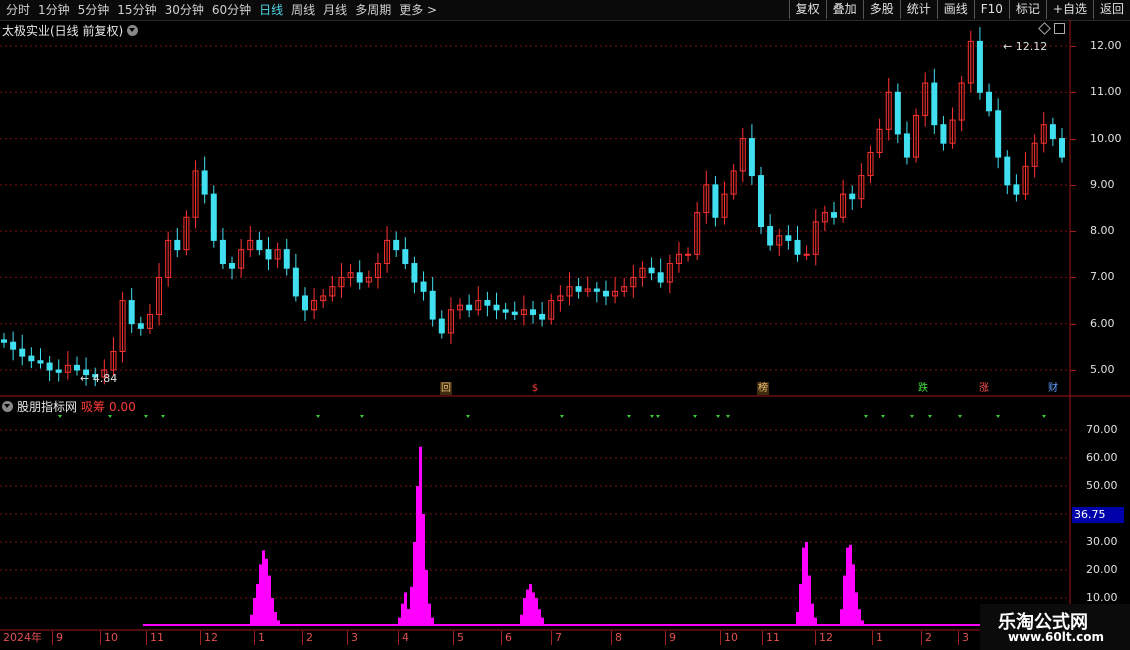 This screenshot has height=650, width=1130. Describe the element at coordinates (209, 638) in the screenshot. I see `month-label: 12` at that location.